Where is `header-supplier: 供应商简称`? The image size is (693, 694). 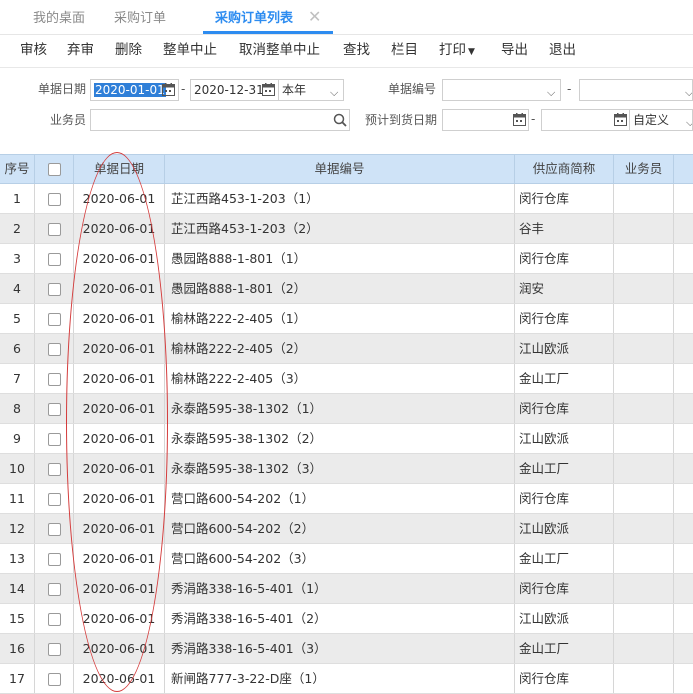 header-supplier: 供应商简称 is located at coordinates (564, 169).